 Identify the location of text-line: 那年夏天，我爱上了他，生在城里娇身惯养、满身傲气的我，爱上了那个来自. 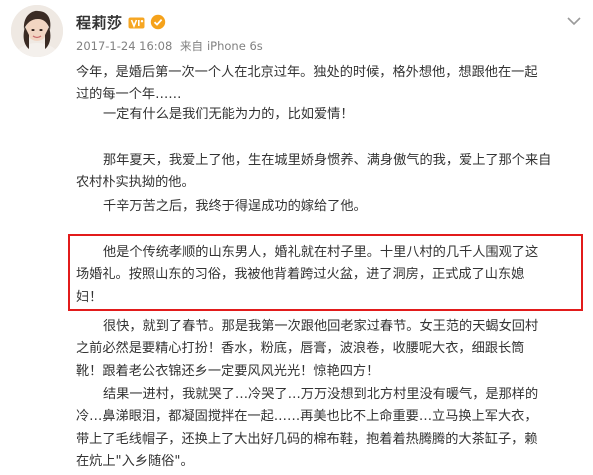
(327, 160).